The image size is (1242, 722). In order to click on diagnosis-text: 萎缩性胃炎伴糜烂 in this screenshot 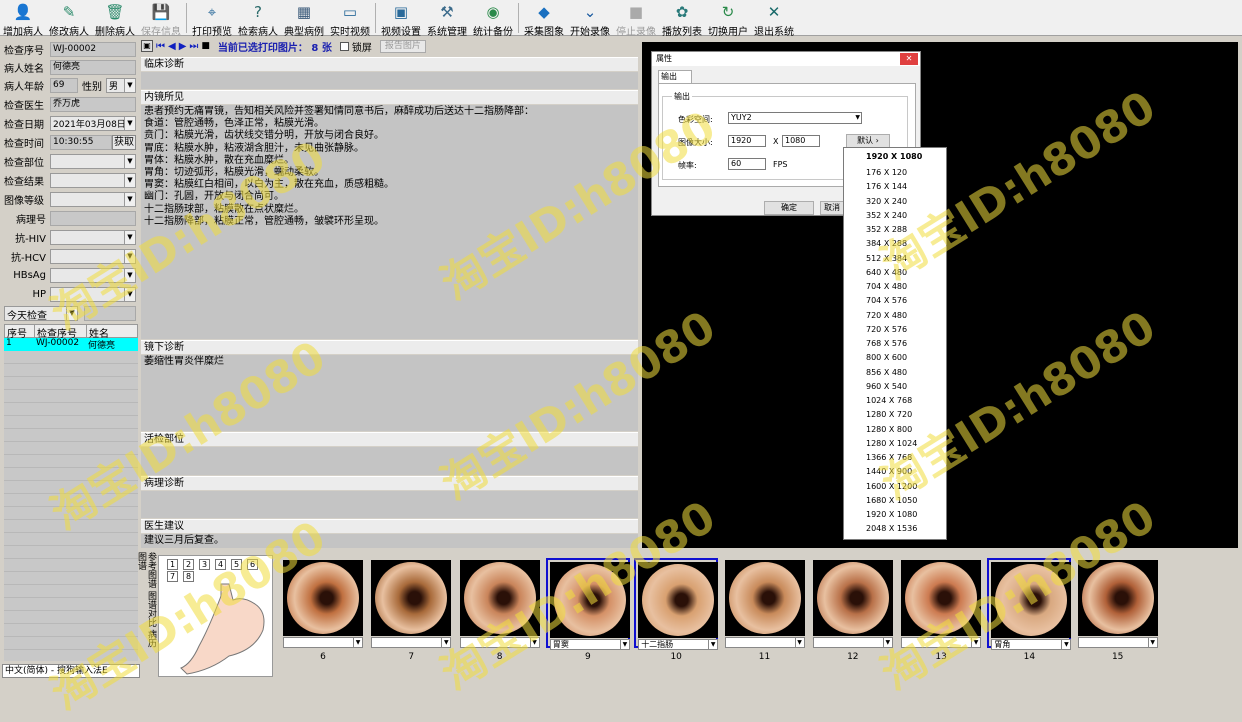, I will do `click(389, 393)`.